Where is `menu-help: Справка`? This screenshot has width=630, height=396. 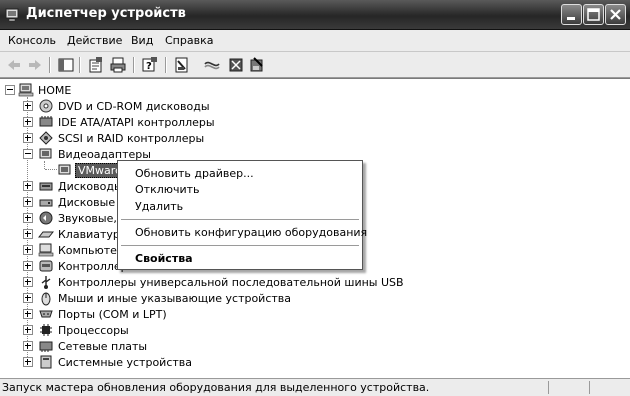
menu-help: Справка is located at coordinates (189, 40).